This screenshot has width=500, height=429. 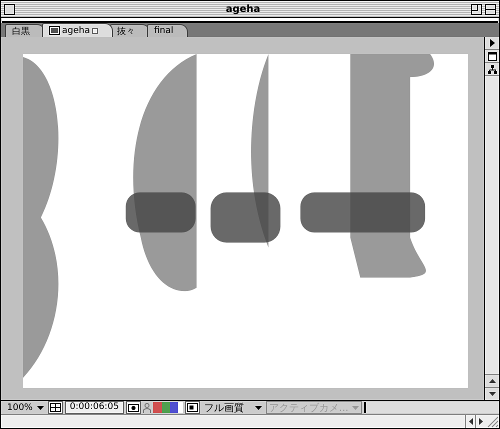 What do you see at coordinates (490, 9) in the screenshot?
I see `zoom-box` at bounding box center [490, 9].